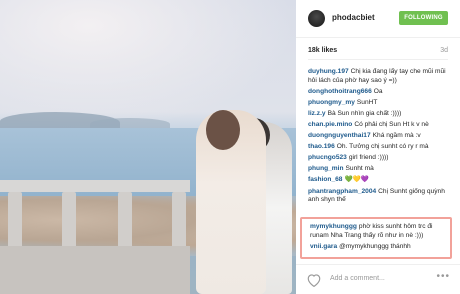 This screenshot has width=460, height=294. I want to click on comment-username: phung_min, so click(326, 168).